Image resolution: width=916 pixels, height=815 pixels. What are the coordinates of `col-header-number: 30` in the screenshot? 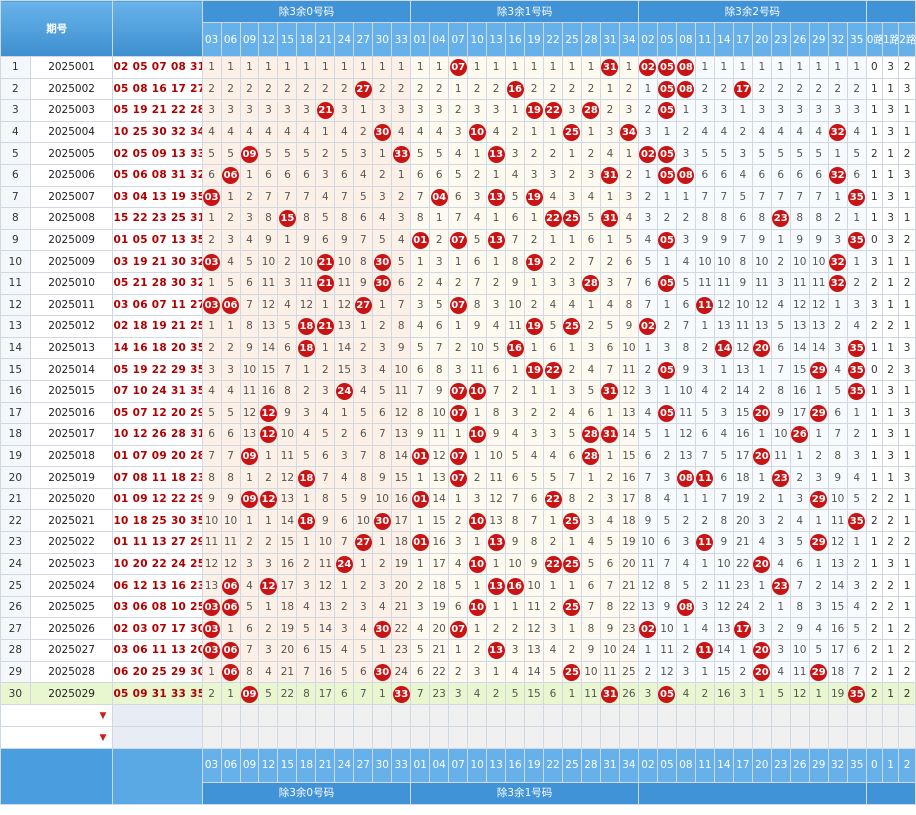 It's located at (382, 39).